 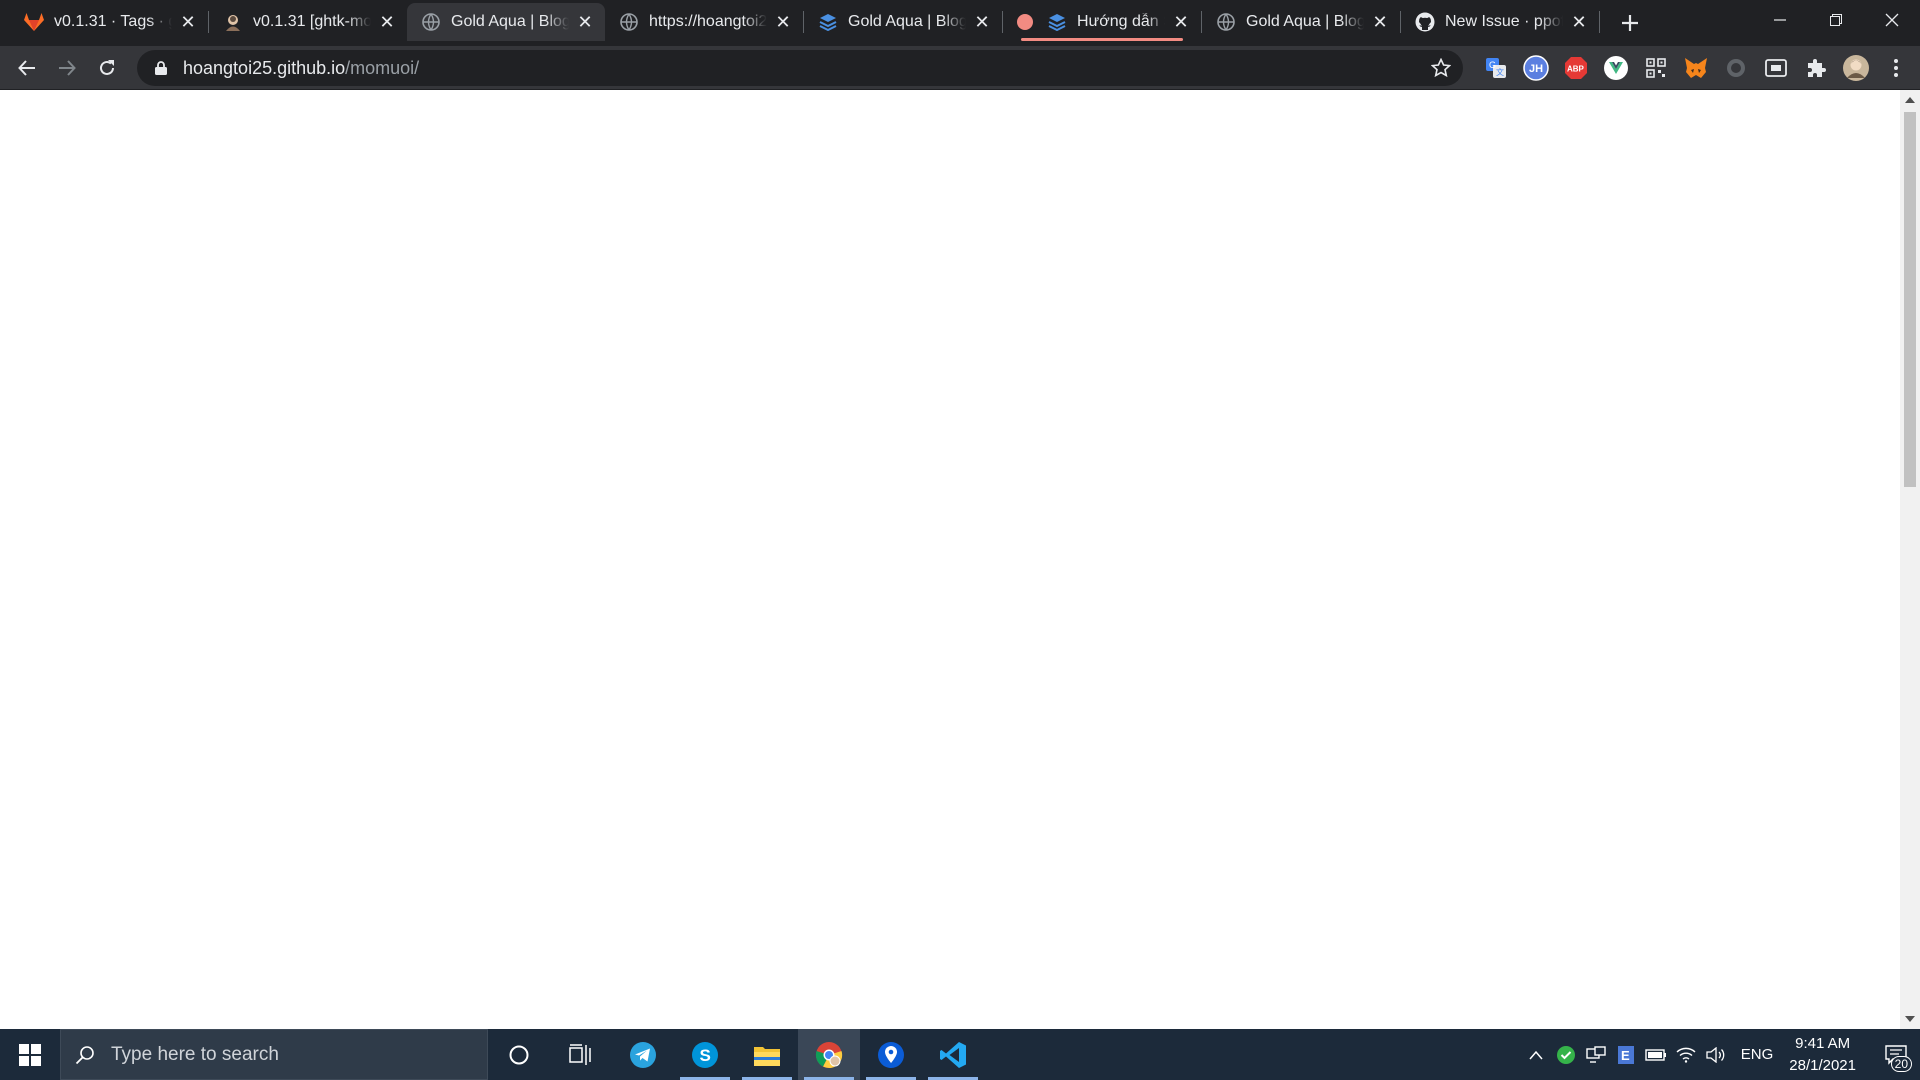 What do you see at coordinates (1896, 1054) in the screenshot?
I see `action-center-button: 20` at bounding box center [1896, 1054].